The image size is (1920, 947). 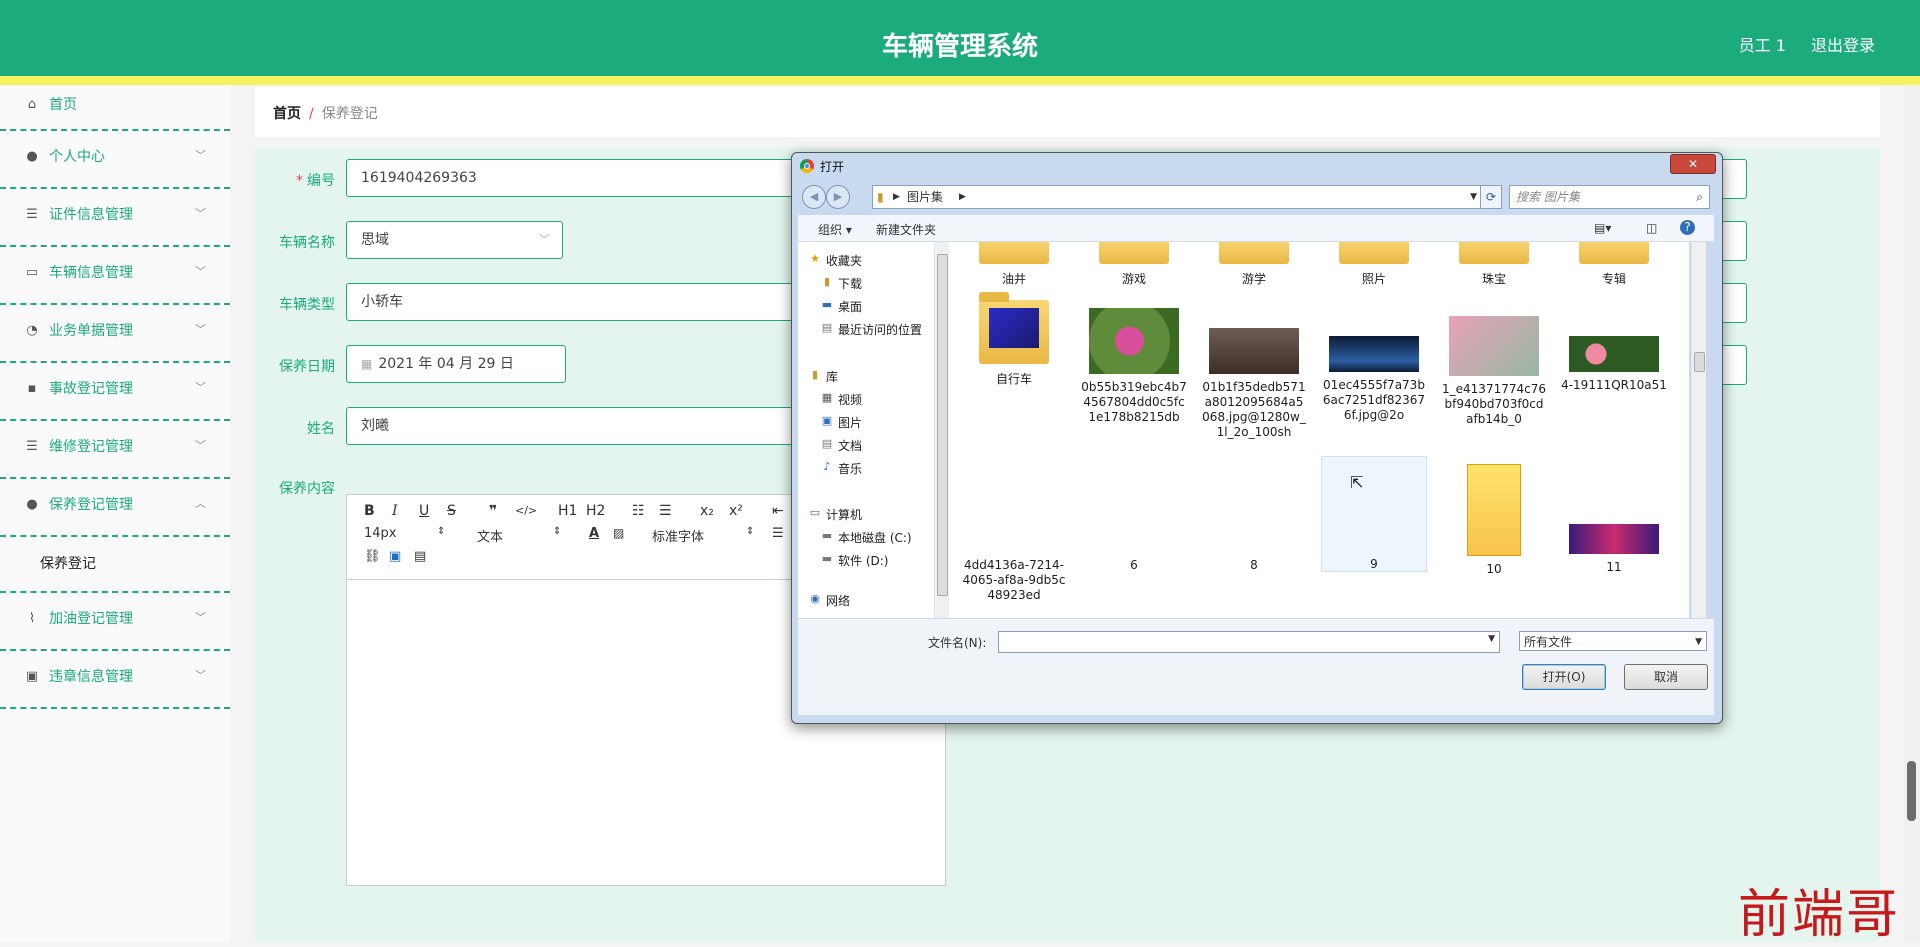 I want to click on nav-favorites: ★ 收藏夹, so click(x=836, y=260).